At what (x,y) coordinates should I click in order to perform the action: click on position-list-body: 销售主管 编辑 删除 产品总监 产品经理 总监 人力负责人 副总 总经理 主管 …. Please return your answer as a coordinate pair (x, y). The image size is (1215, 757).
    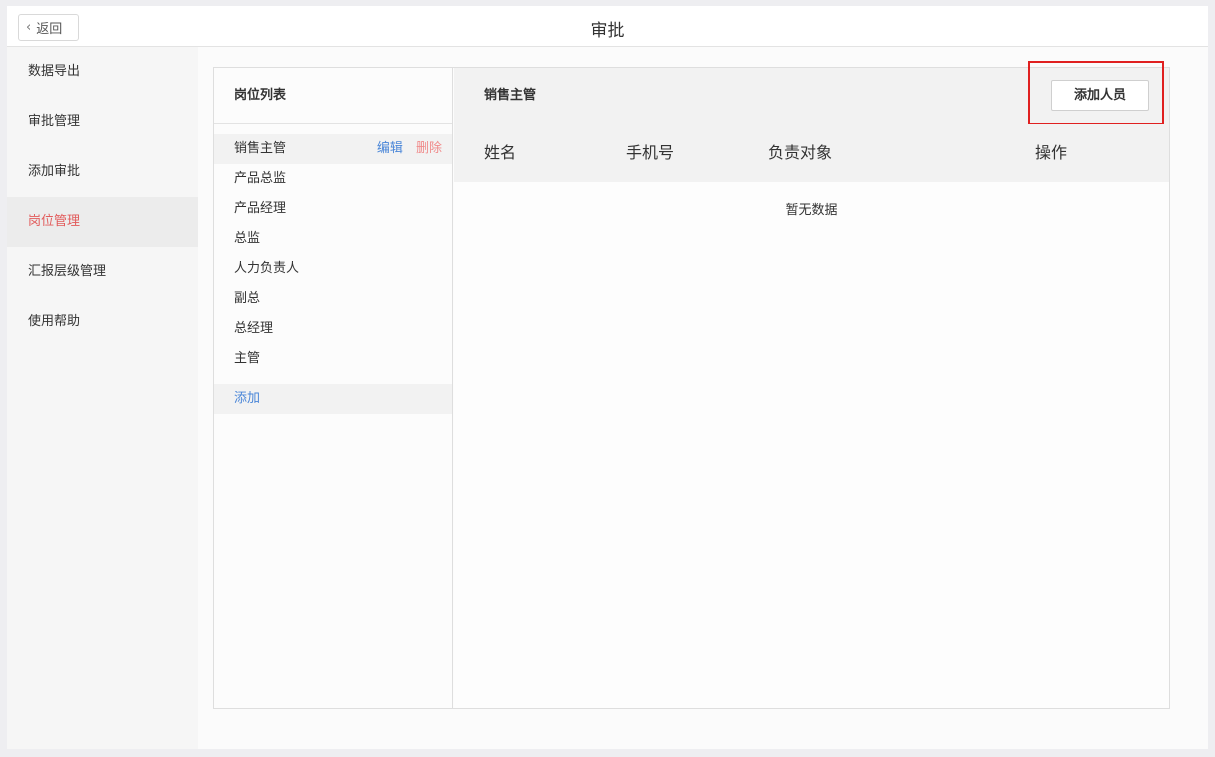
    Looking at the image, I should click on (333, 269).